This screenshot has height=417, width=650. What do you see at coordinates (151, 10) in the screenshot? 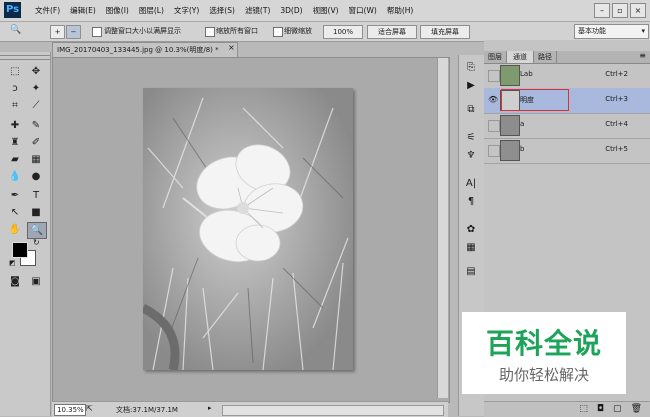
I see `menu-layer: 图层(L)` at bounding box center [151, 10].